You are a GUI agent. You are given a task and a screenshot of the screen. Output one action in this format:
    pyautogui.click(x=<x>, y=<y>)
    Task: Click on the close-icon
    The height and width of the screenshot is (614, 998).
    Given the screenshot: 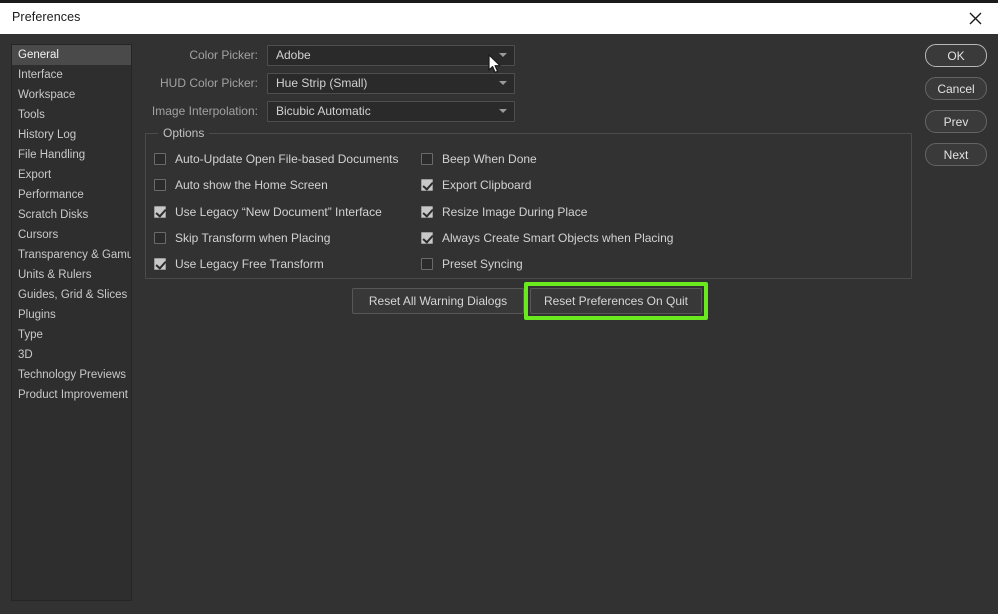 What is the action you would take?
    pyautogui.click(x=975, y=18)
    